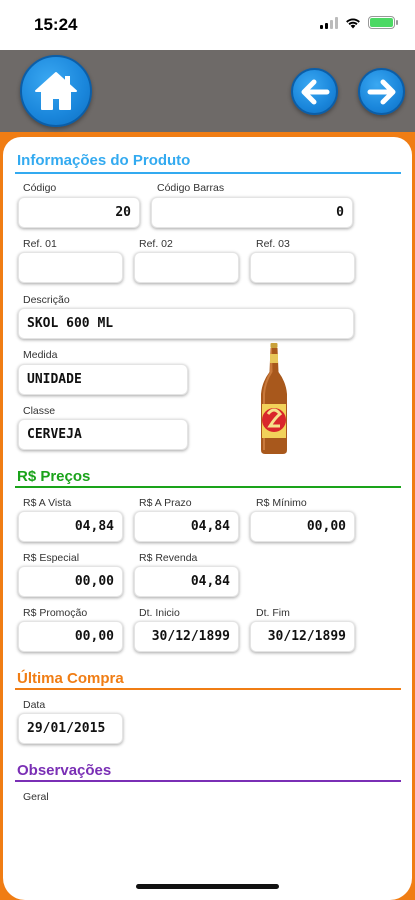 The height and width of the screenshot is (900, 415). What do you see at coordinates (70, 267) in the screenshot?
I see `ref01-field` at bounding box center [70, 267].